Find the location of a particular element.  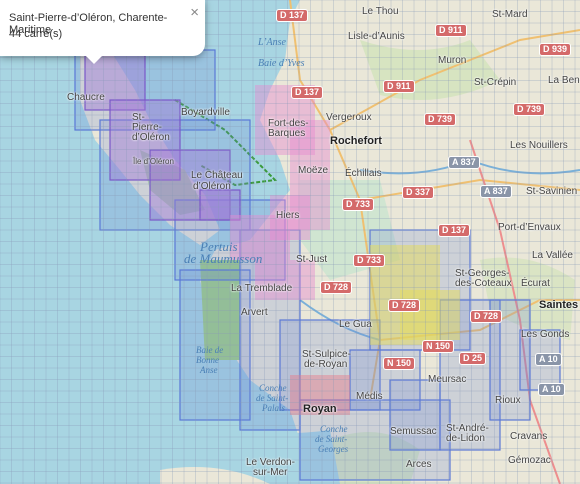

place-muron: Muron is located at coordinates (452, 60).